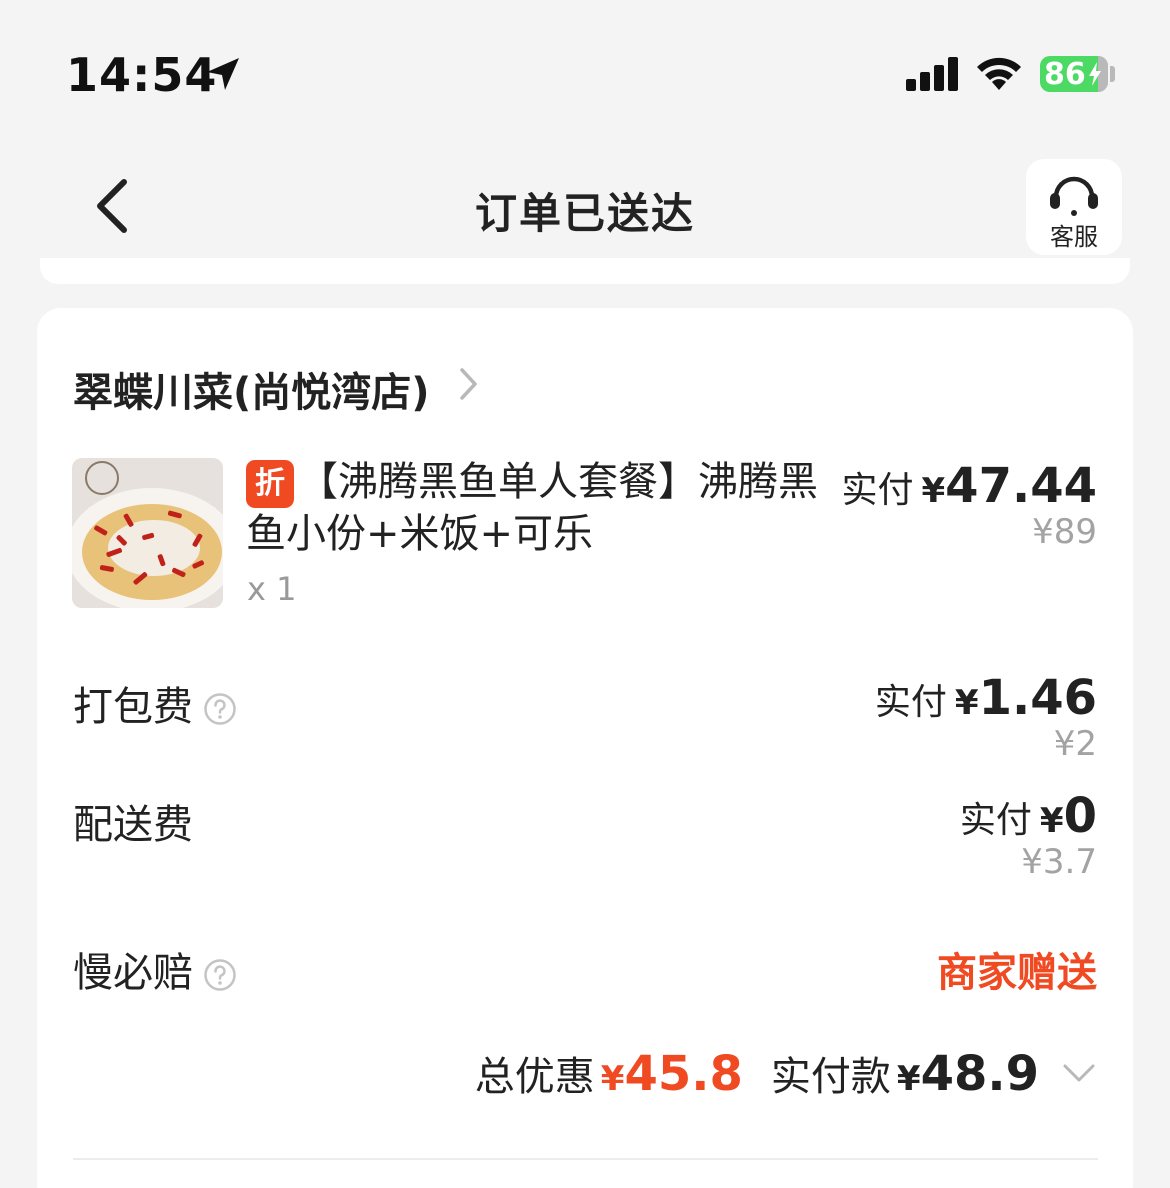 The width and height of the screenshot is (1170, 1188). What do you see at coordinates (147, 533) in the screenshot?
I see `dish-thumbnail` at bounding box center [147, 533].